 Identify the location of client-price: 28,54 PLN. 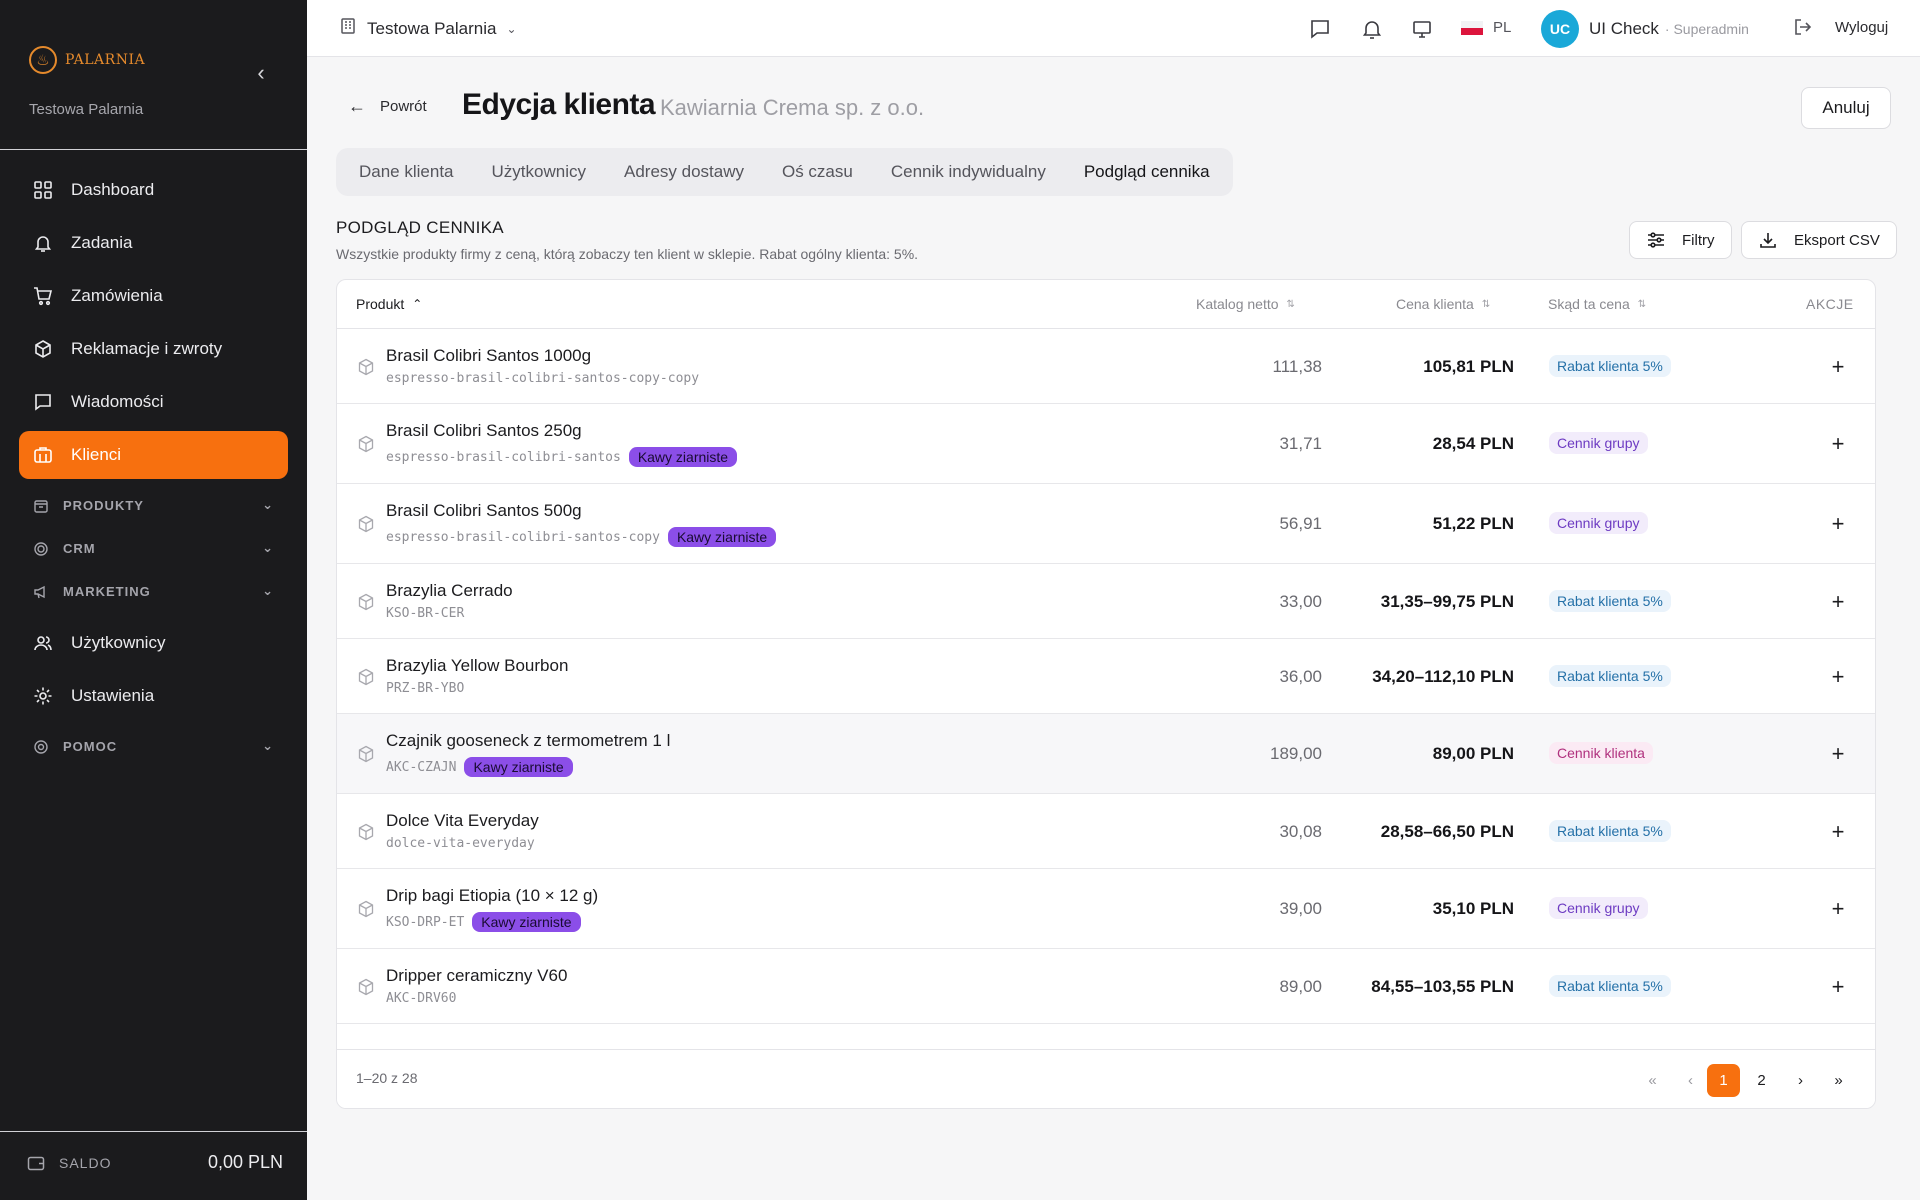
(1473, 443).